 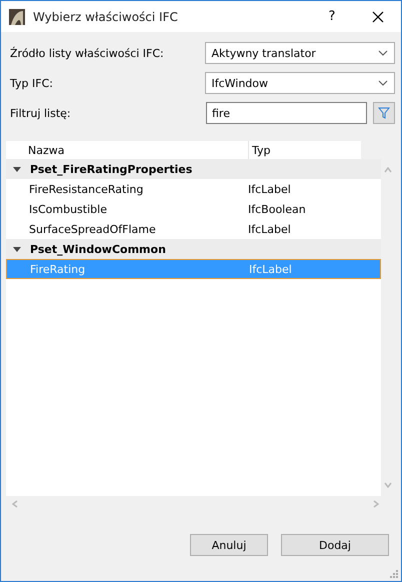 What do you see at coordinates (68, 209) in the screenshot?
I see `property-name: IsCombustible` at bounding box center [68, 209].